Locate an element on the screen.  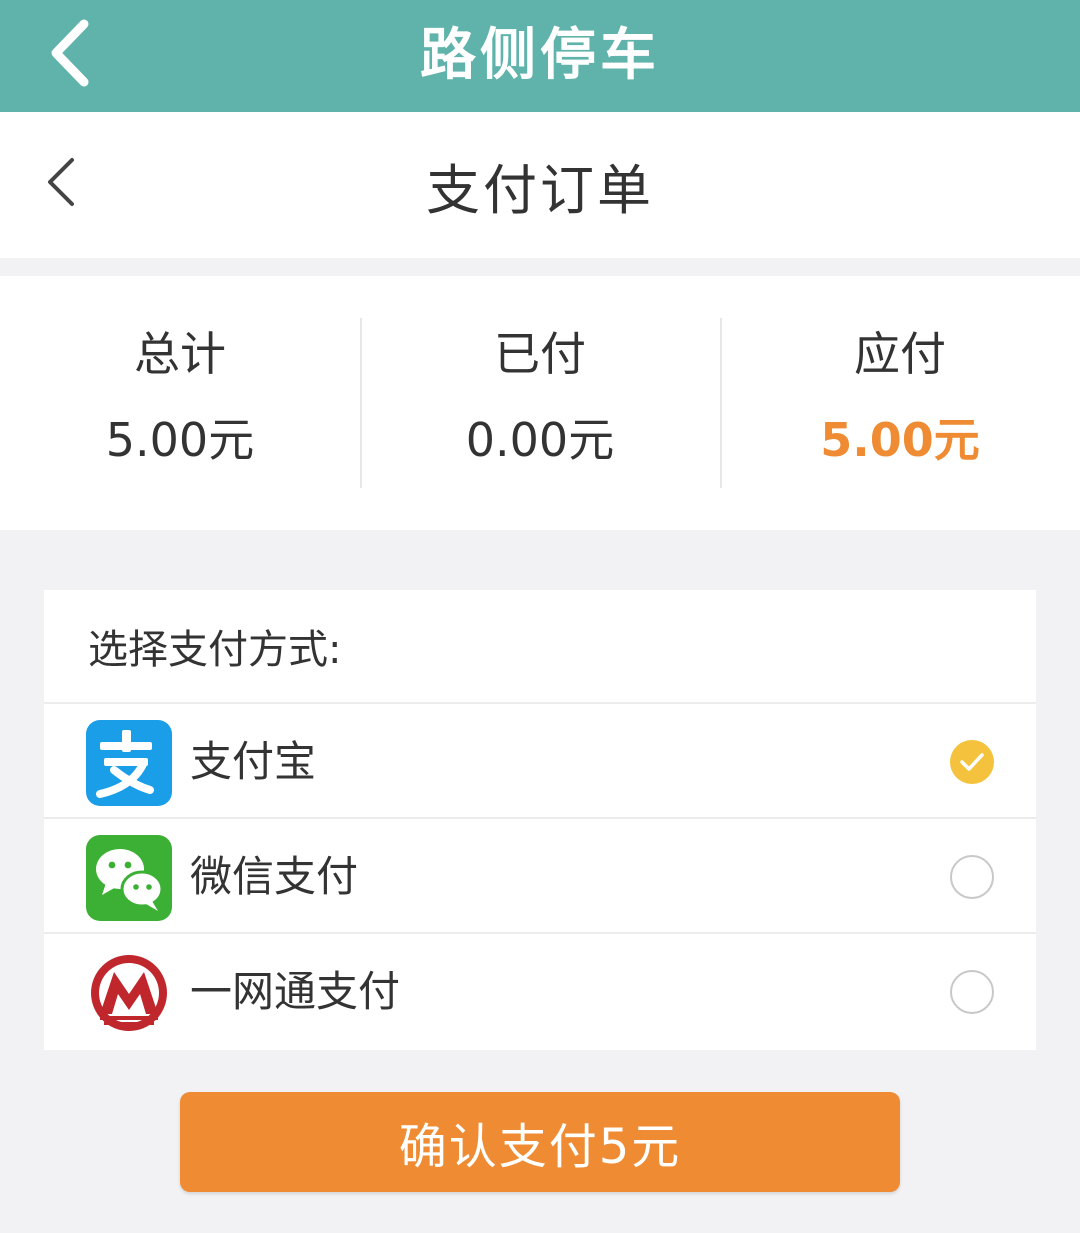
total-label: 总计 is located at coordinates (180, 354).